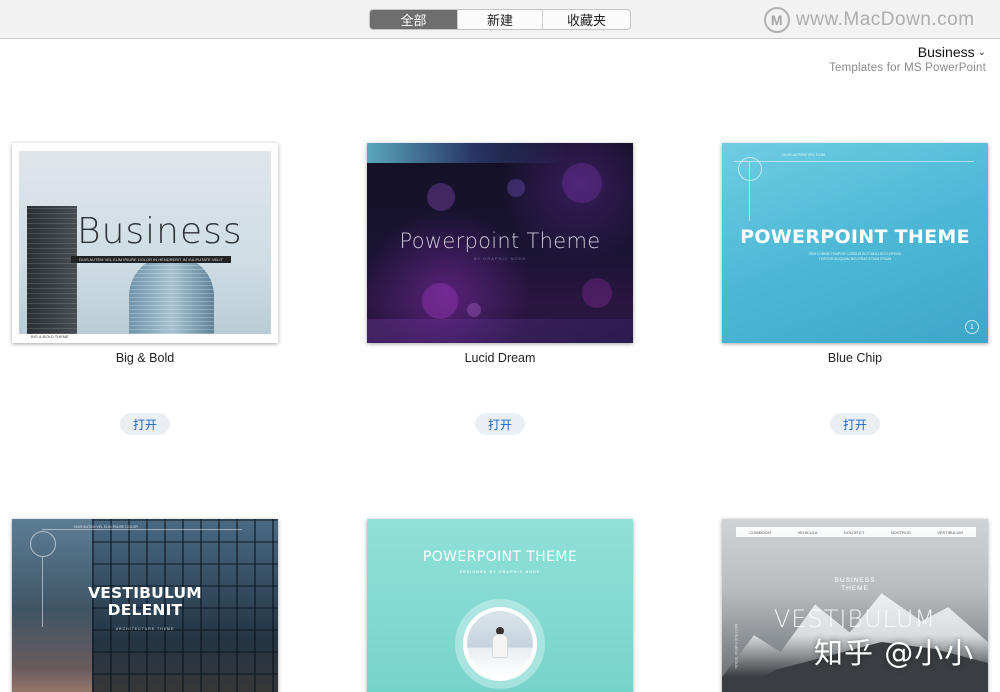 This screenshot has height=692, width=1000. What do you see at coordinates (500, 631) in the screenshot?
I see `person-head` at bounding box center [500, 631].